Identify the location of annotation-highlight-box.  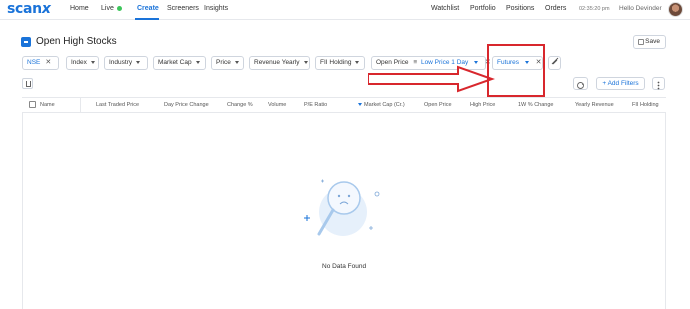
(516, 70).